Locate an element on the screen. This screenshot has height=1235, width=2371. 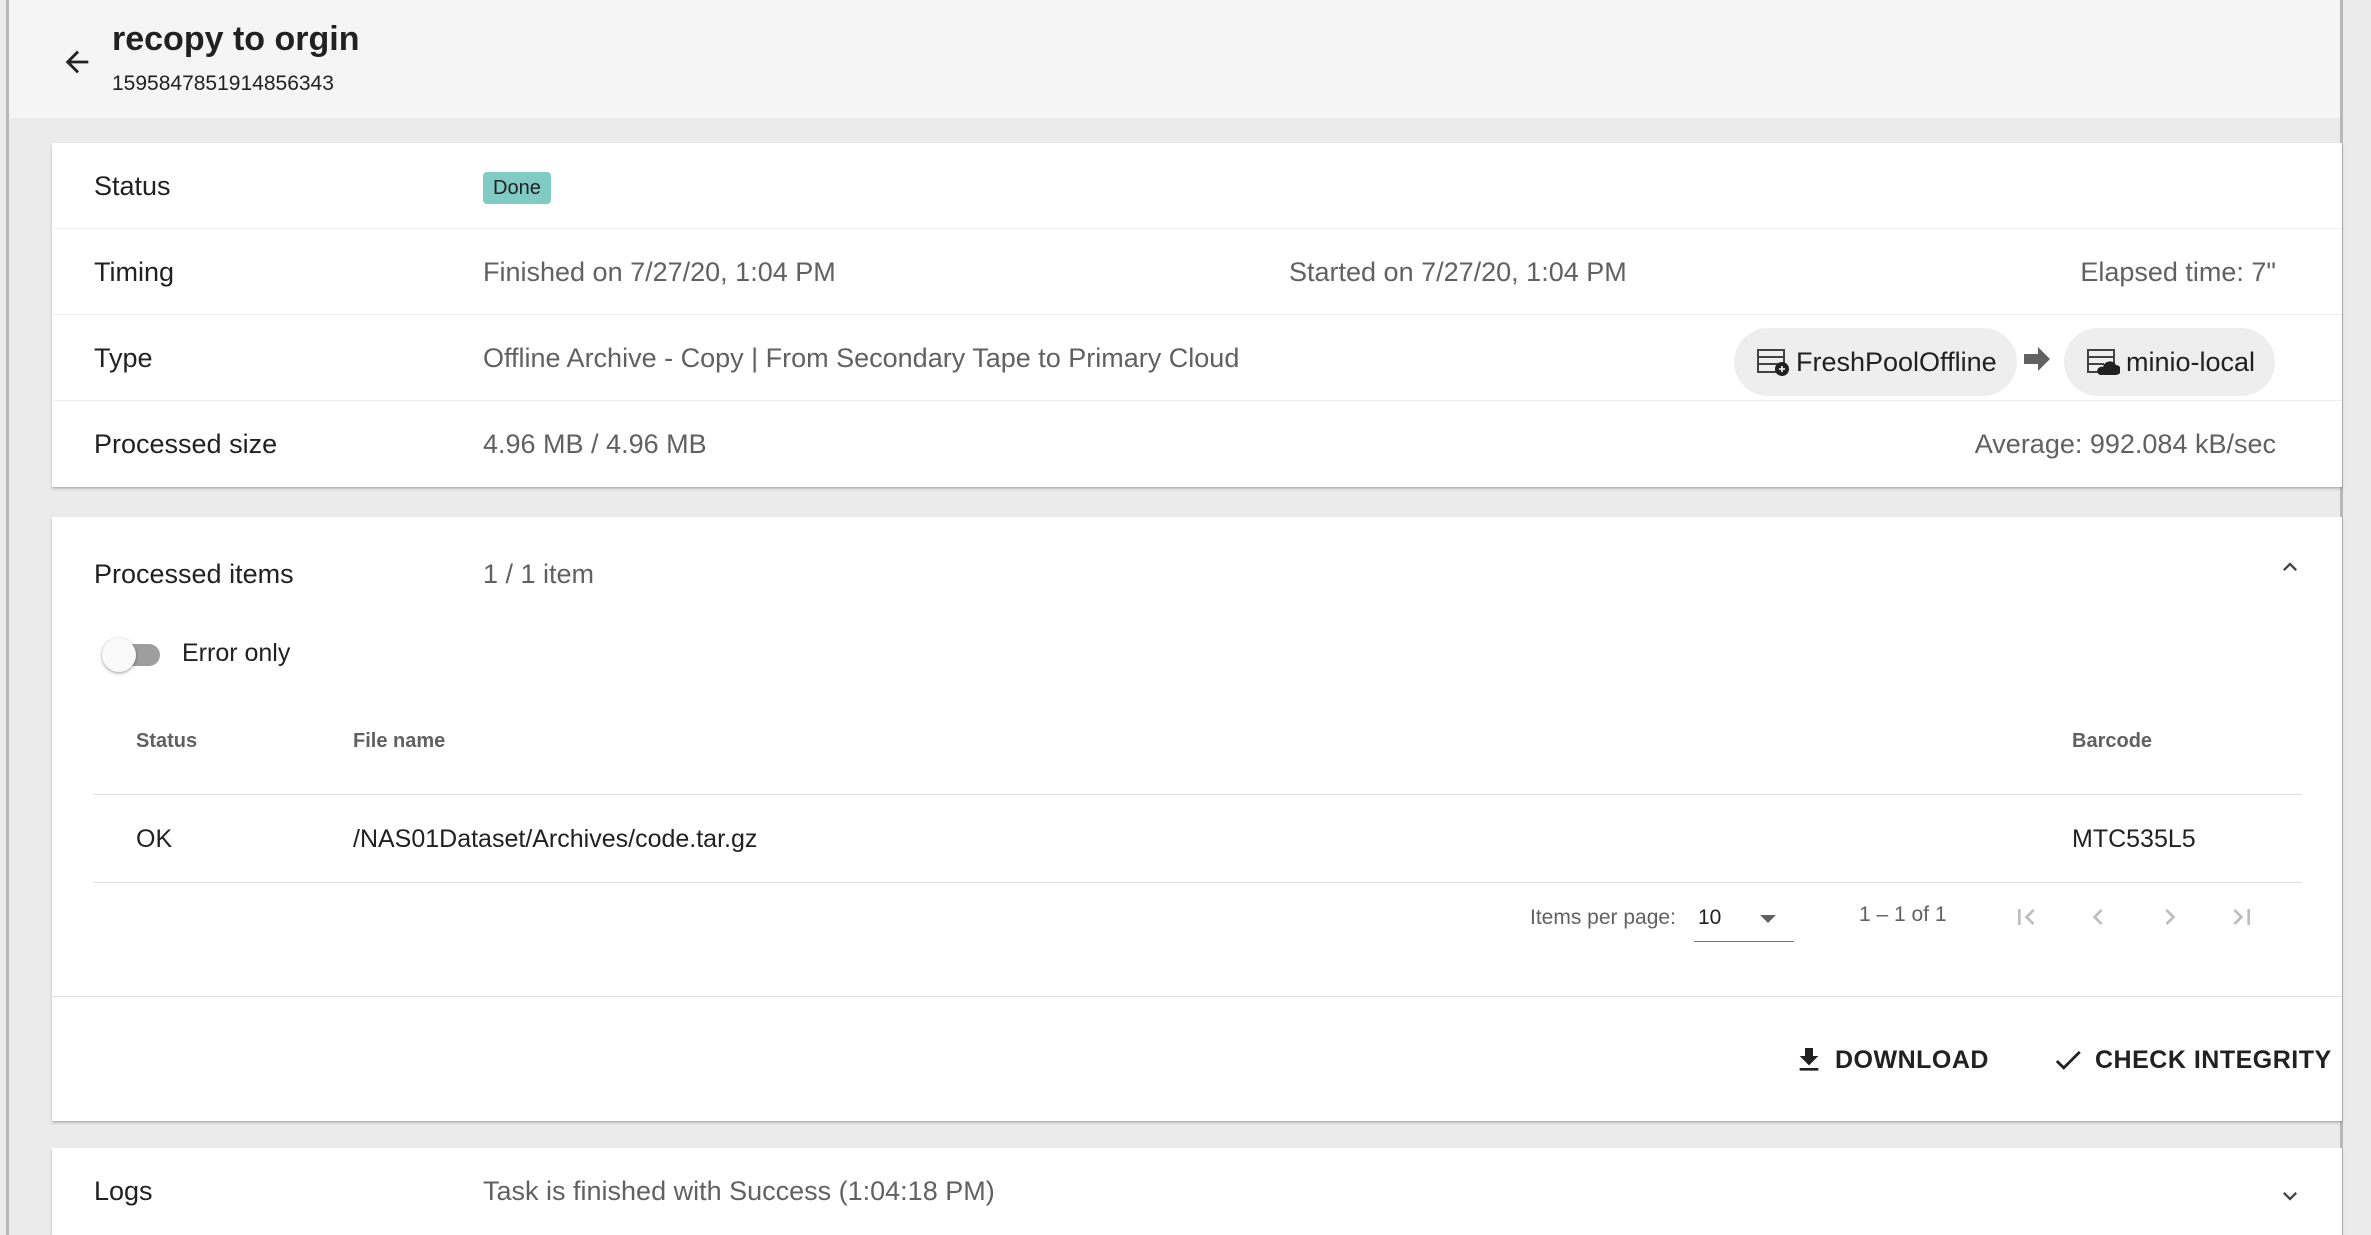
chevron-down-icon is located at coordinates (2290, 1196).